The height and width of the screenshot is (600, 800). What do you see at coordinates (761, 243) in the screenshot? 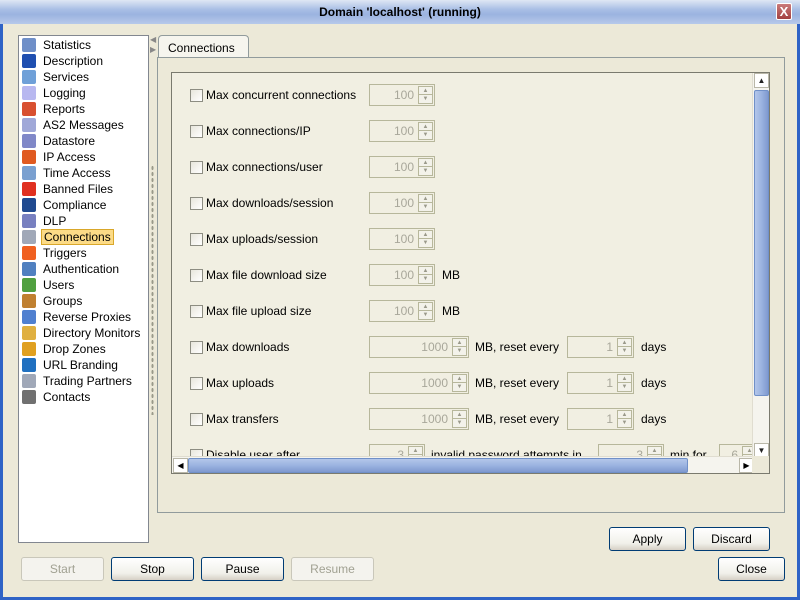
I see `vertical-scroll-thumb` at bounding box center [761, 243].